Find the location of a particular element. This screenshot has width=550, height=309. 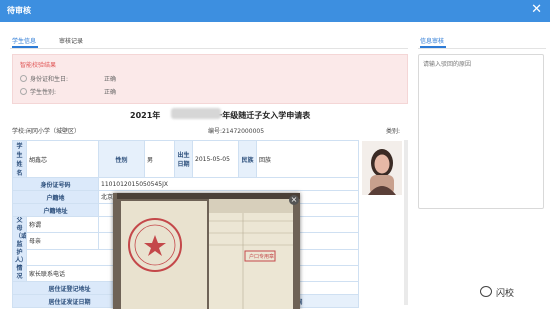

school-field: 学校:闲冈小学（城壁区） is located at coordinates (46, 130).